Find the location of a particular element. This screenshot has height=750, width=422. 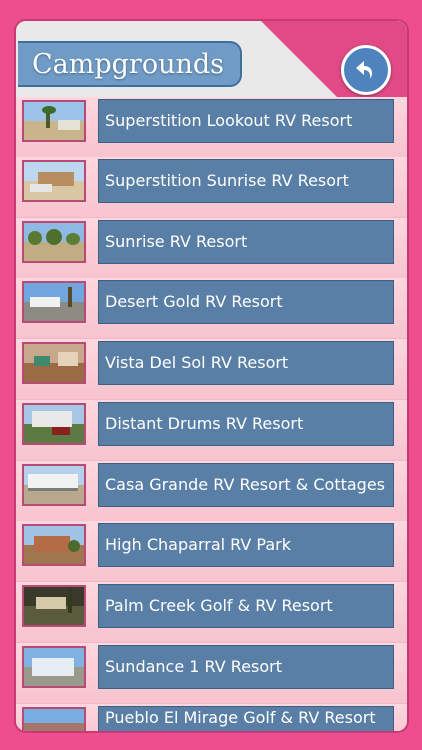

list-item: Superstition Lookout RV Resort is located at coordinates (211, 127).